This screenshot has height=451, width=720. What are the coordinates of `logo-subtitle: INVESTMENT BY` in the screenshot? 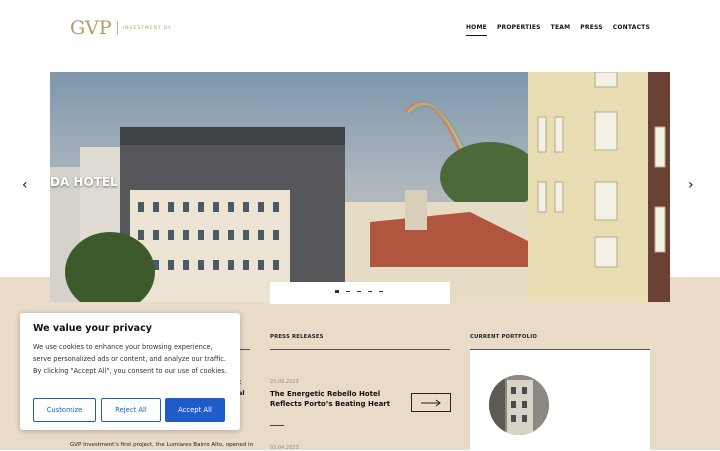 It's located at (147, 28).